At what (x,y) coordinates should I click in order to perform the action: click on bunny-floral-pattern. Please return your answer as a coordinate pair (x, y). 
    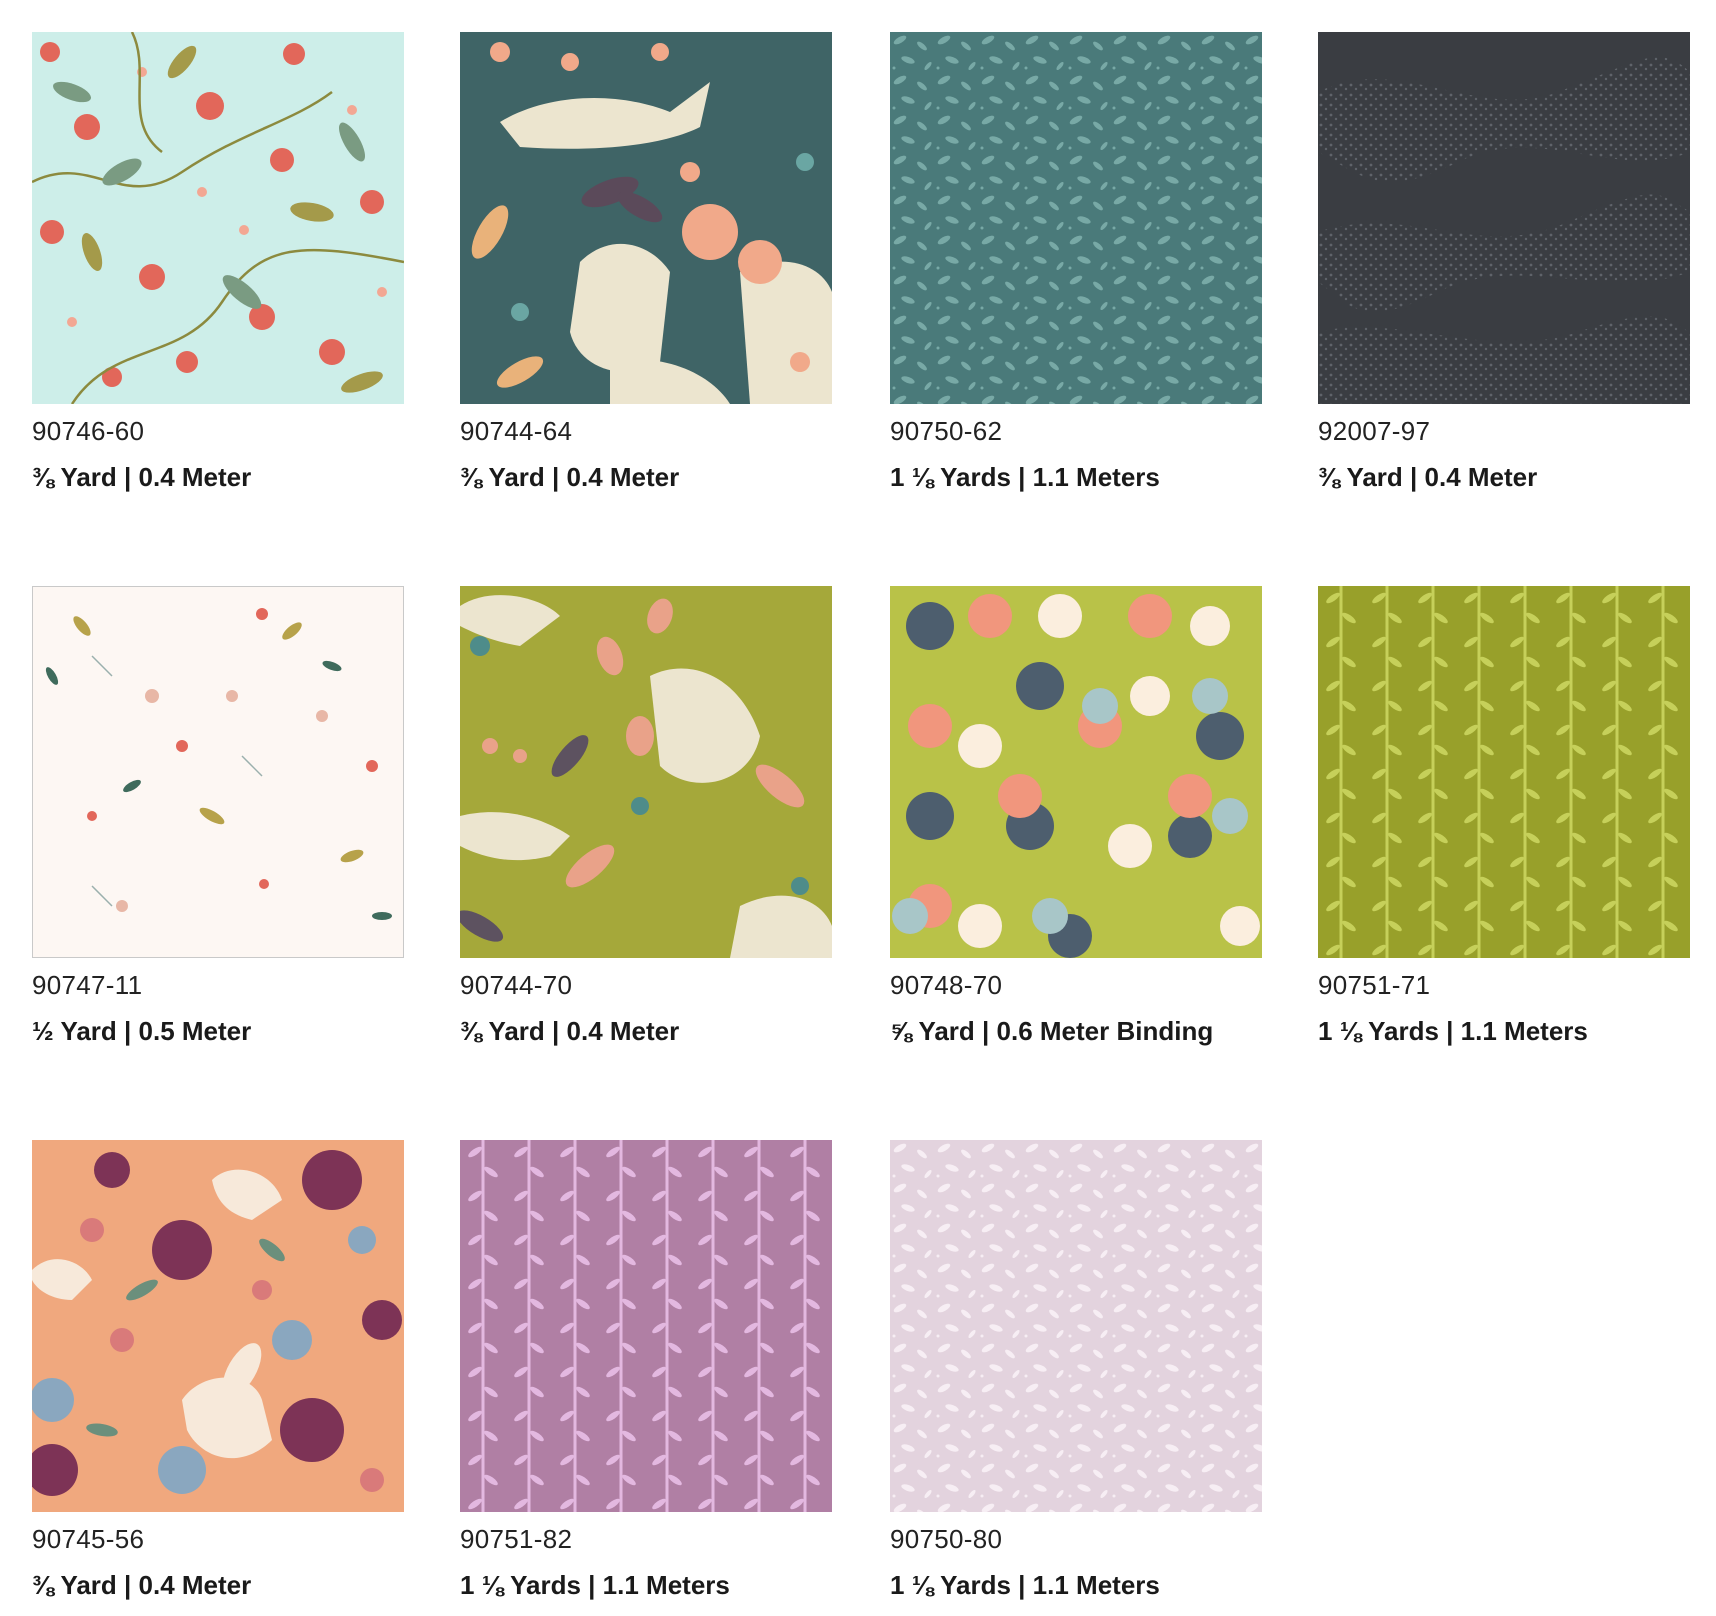
    Looking at the image, I should click on (218, 1326).